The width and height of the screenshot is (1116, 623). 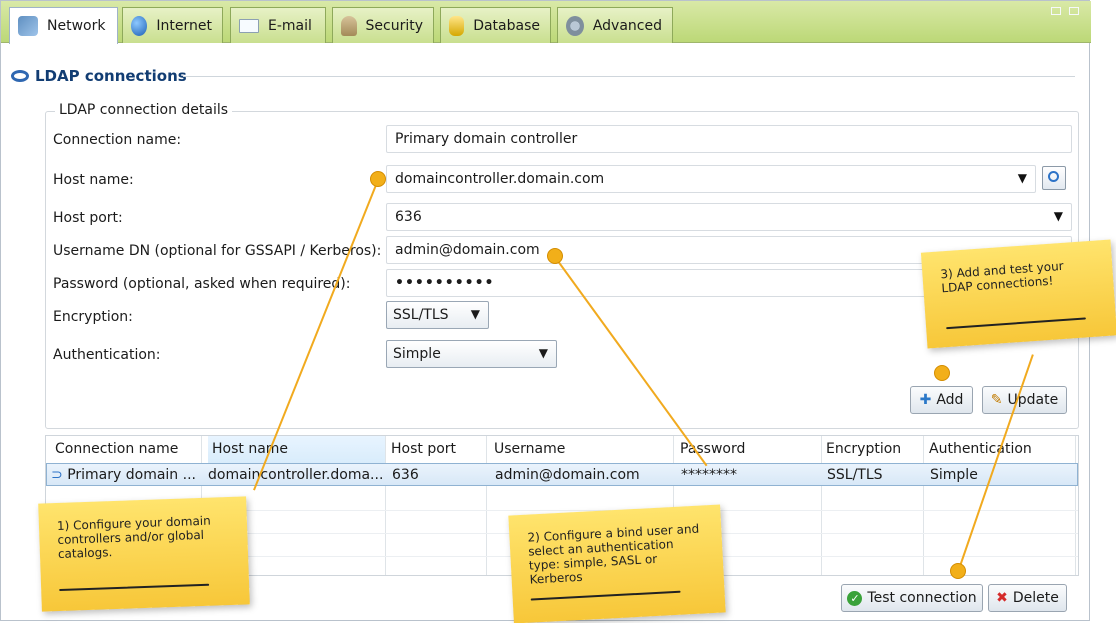 What do you see at coordinates (76, 26) in the screenshot?
I see `tab-label: Network` at bounding box center [76, 26].